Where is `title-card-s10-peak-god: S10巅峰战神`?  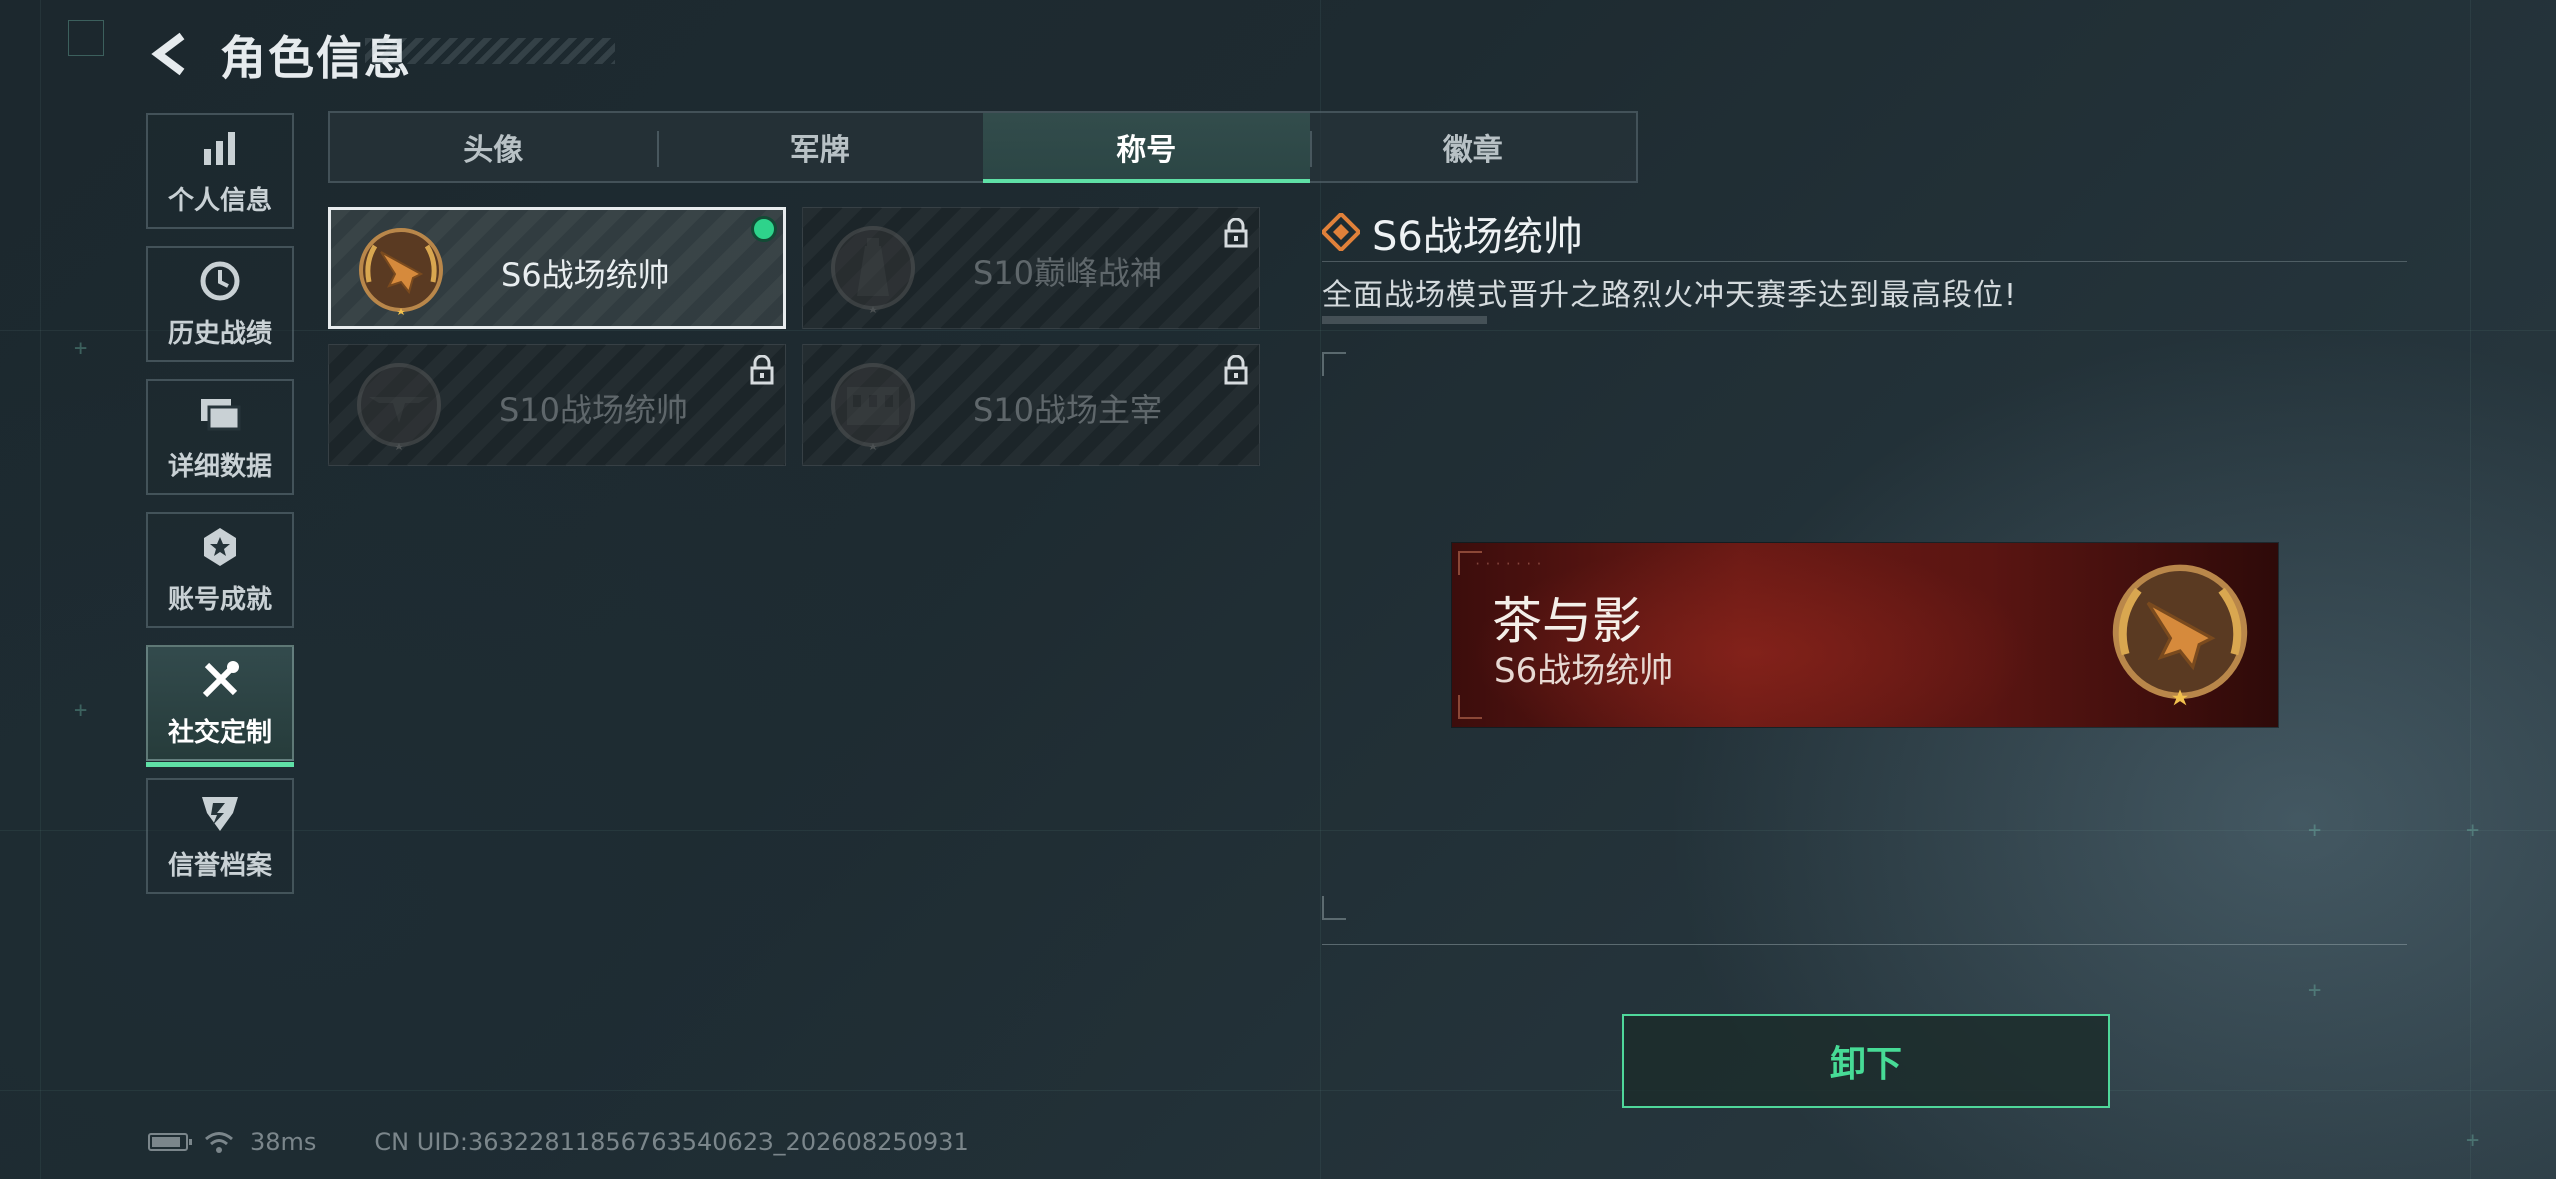
title-card-s10-peak-god: S10巅峰战神 is located at coordinates (1031, 268).